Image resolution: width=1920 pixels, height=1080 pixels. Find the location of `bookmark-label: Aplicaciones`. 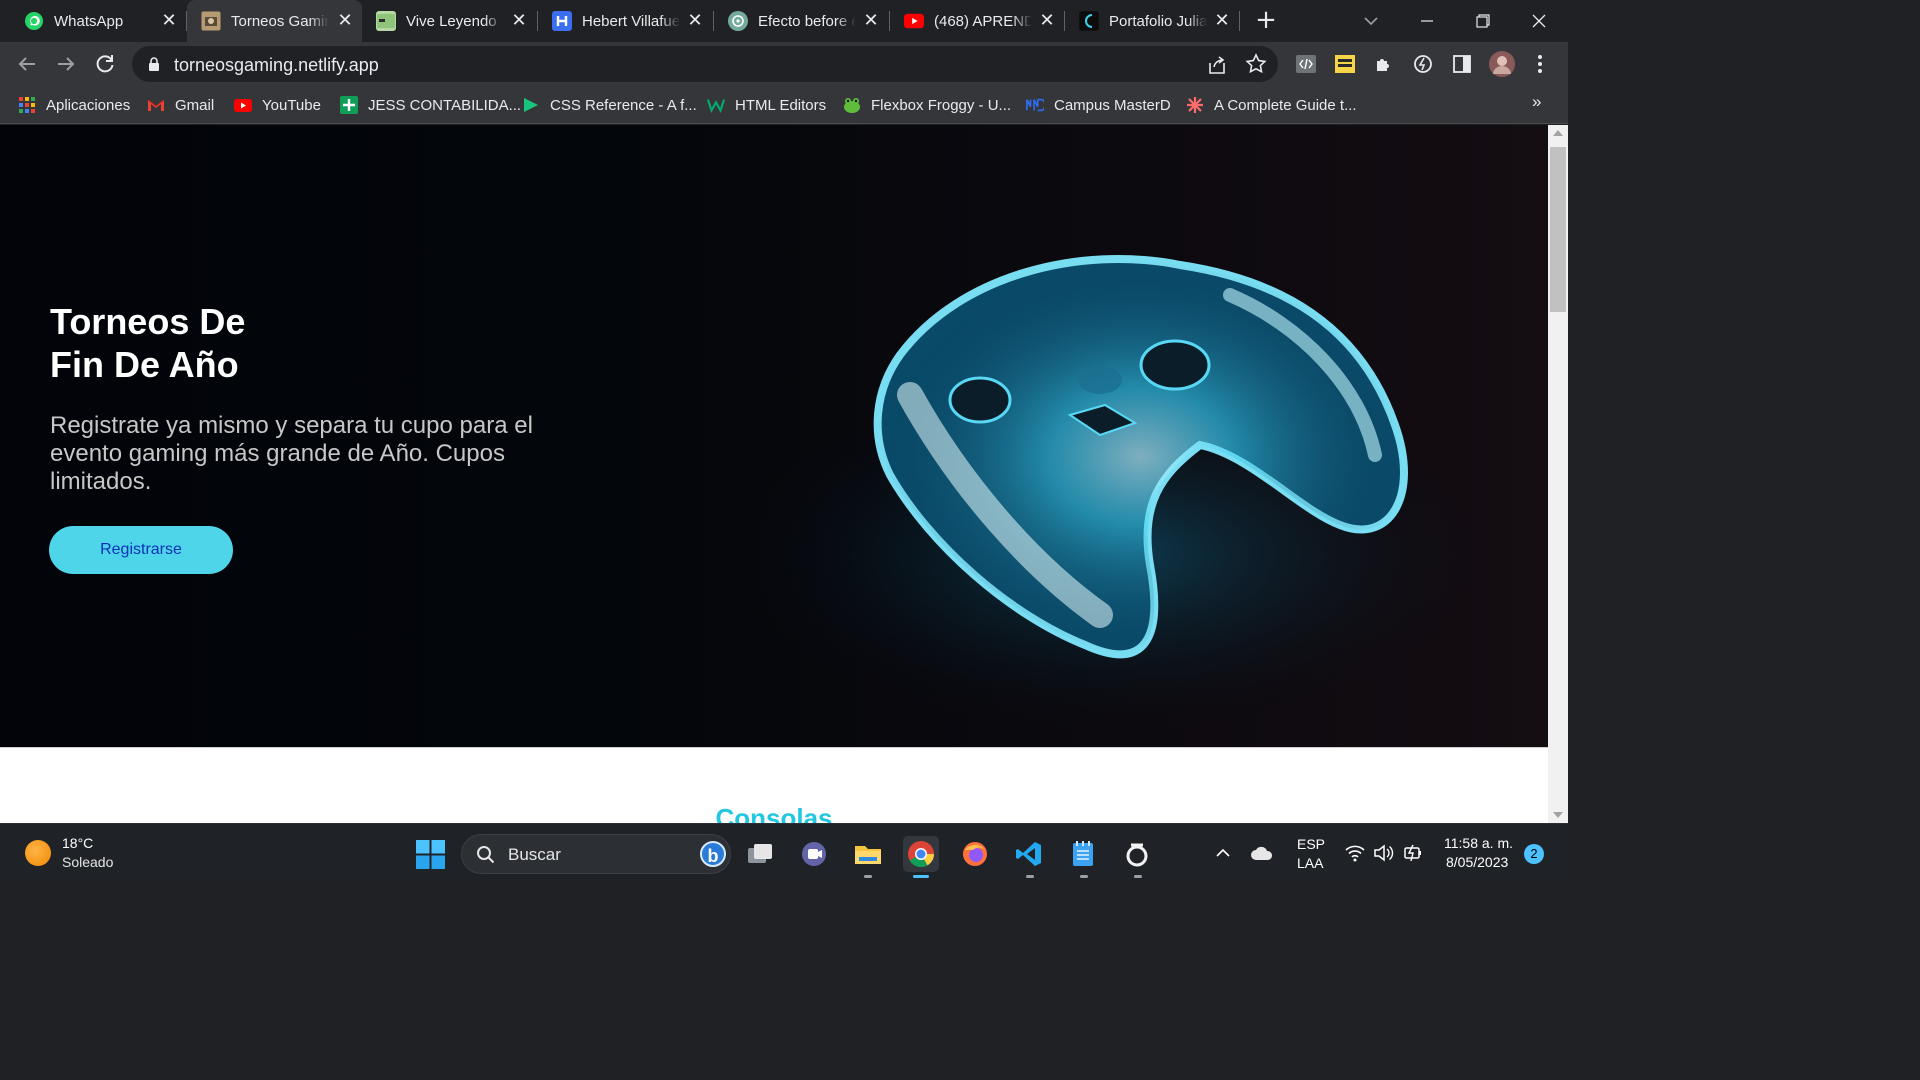

bookmark-label: Aplicaciones is located at coordinates (88, 105).